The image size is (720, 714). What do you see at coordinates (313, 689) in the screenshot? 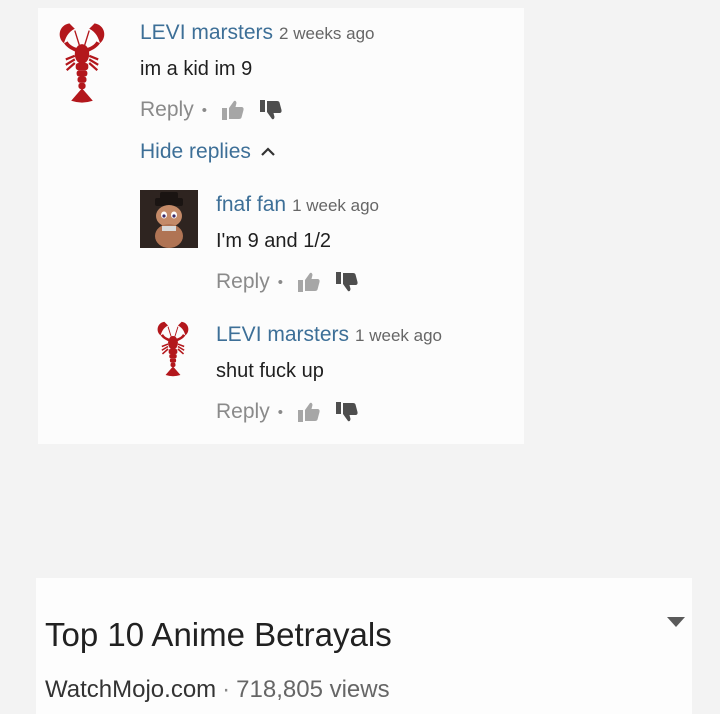
I see `view-count: 718,805 views` at bounding box center [313, 689].